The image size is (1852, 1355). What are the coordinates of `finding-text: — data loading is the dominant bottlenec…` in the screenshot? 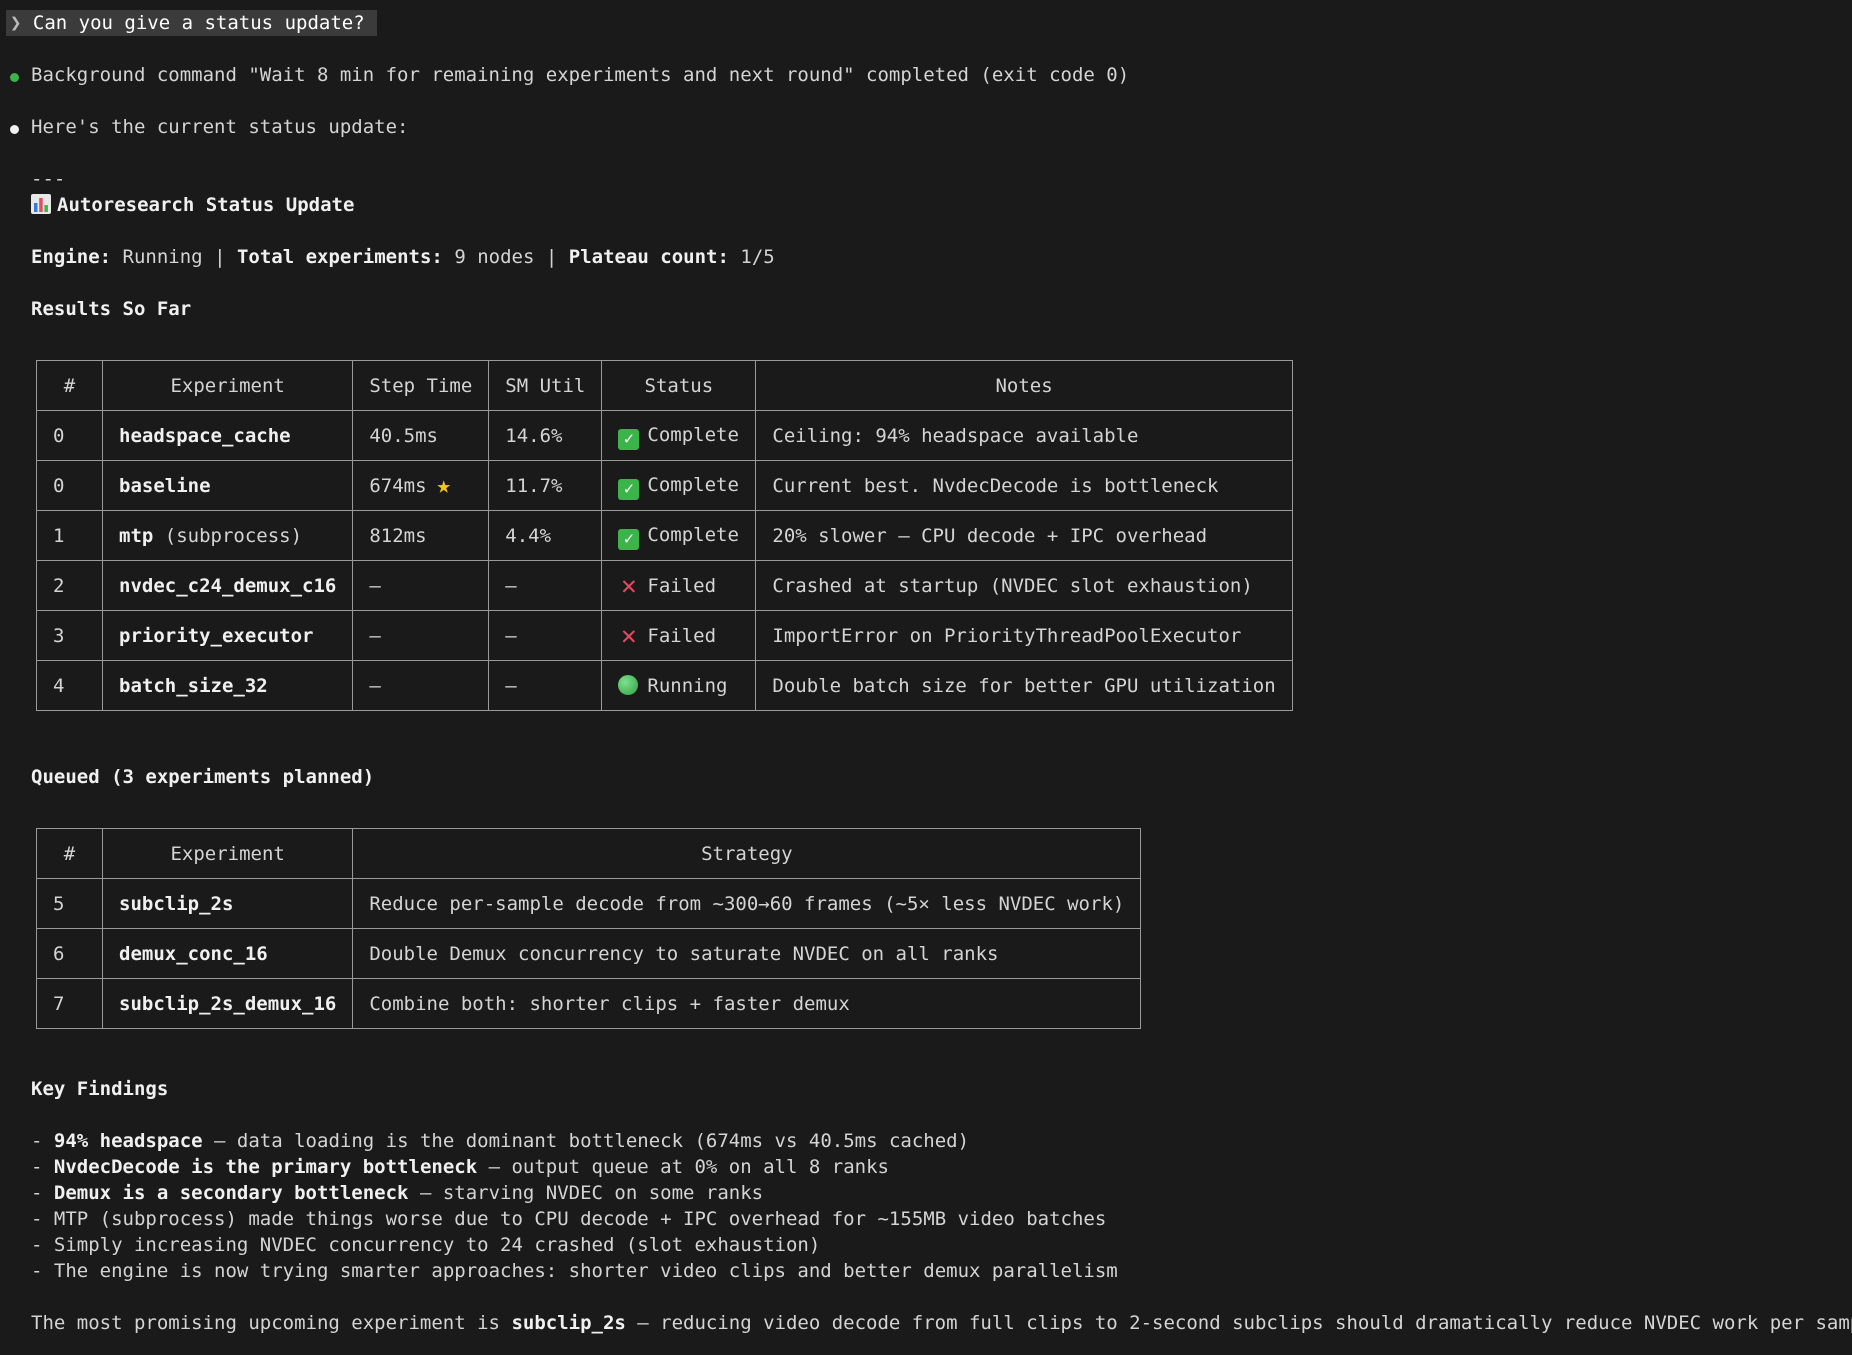 It's located at (586, 1141).